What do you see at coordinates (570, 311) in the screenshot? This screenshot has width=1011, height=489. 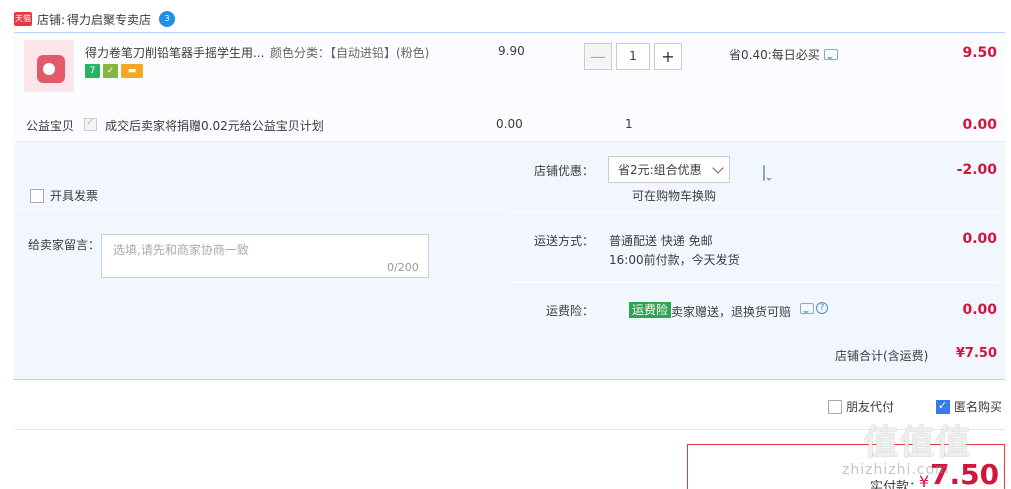 I see `insurance-label: 运费险：` at bounding box center [570, 311].